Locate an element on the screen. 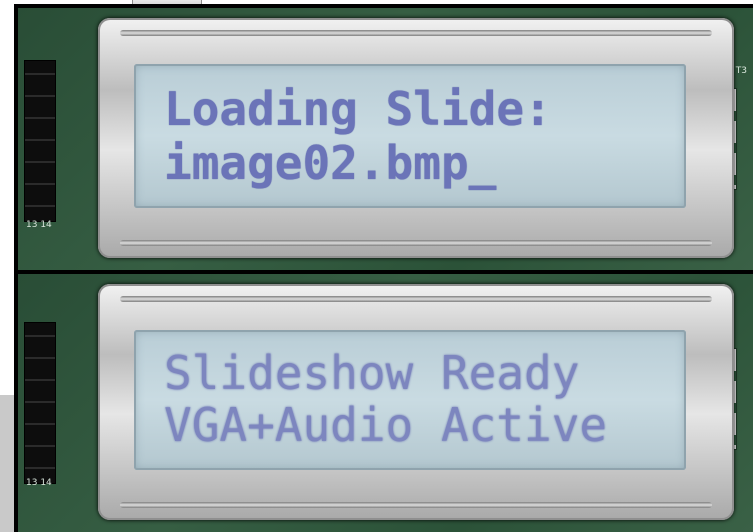  lcd-line-1: Slideshow Ready is located at coordinates (372, 373).